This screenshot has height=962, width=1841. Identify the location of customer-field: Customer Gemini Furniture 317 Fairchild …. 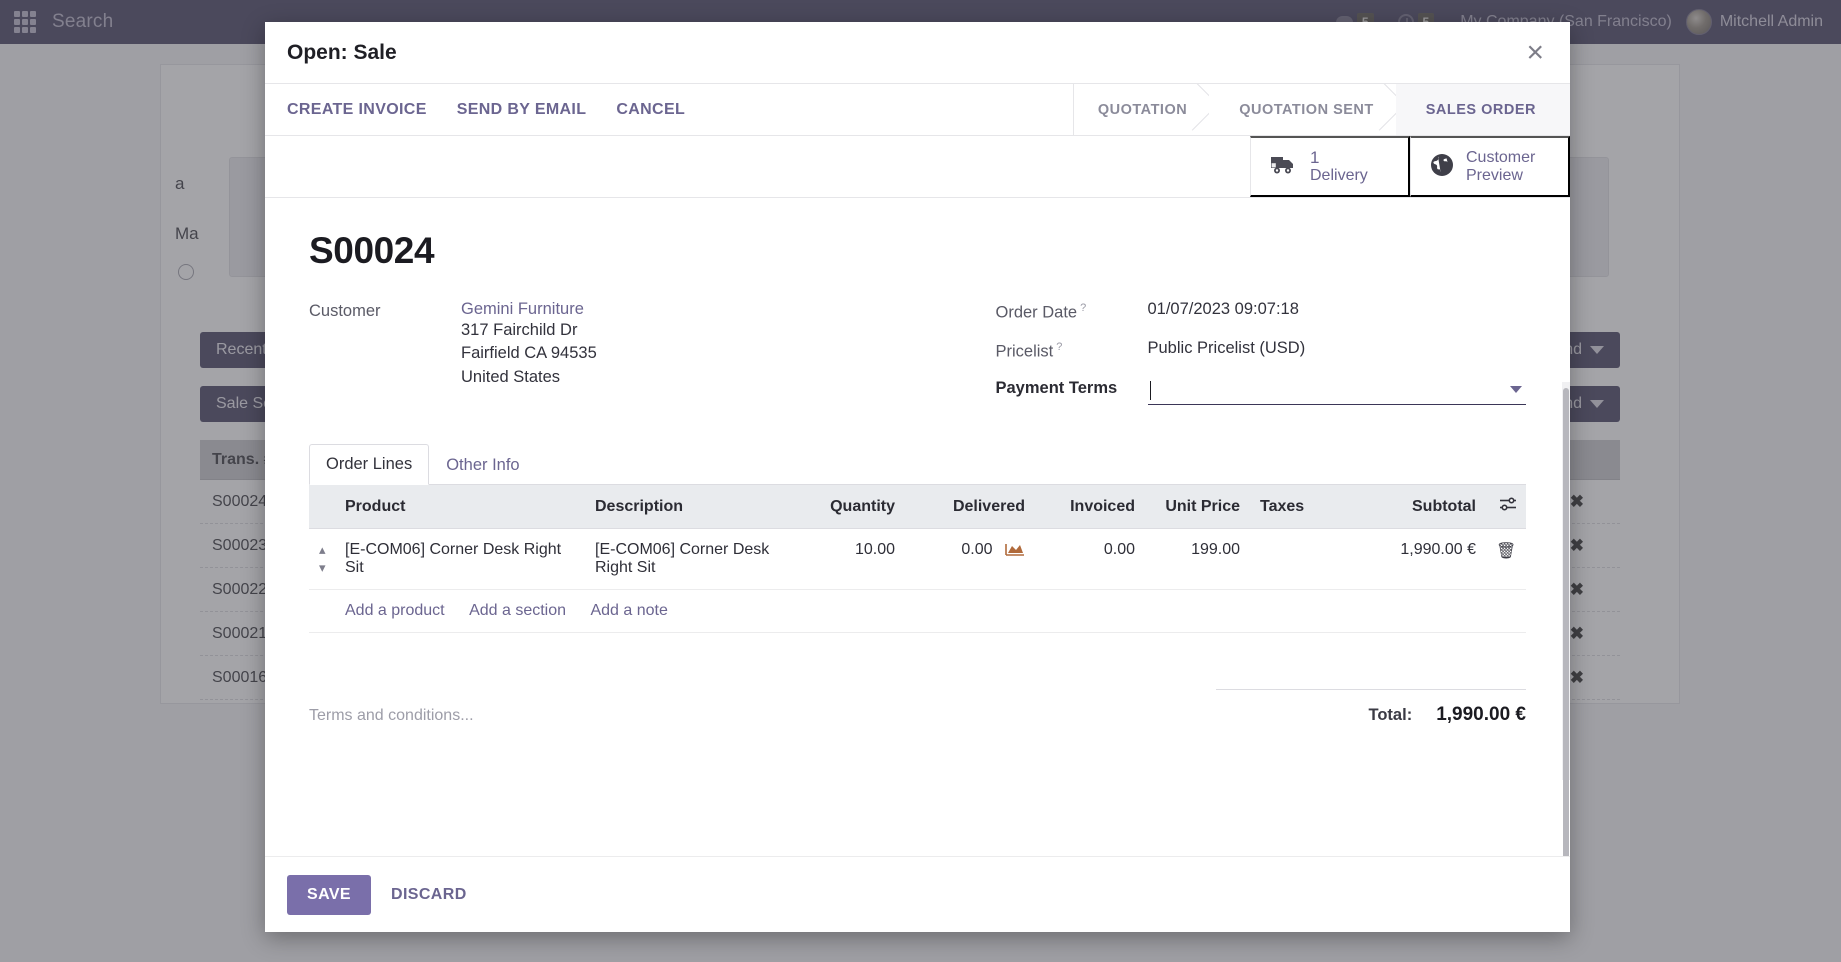
(613, 344).